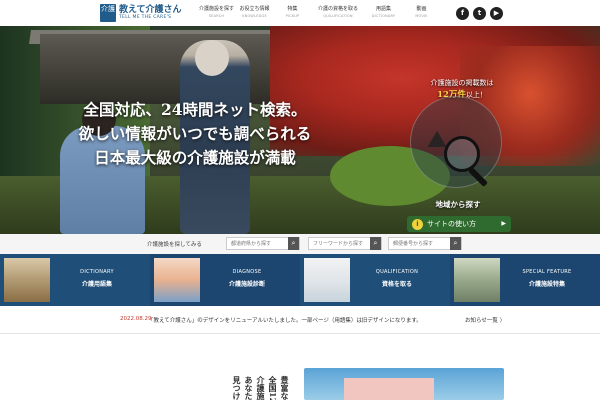  Describe the element at coordinates (254, 9) in the screenshot. I see `nav-item-label: お役立ち情報` at that location.